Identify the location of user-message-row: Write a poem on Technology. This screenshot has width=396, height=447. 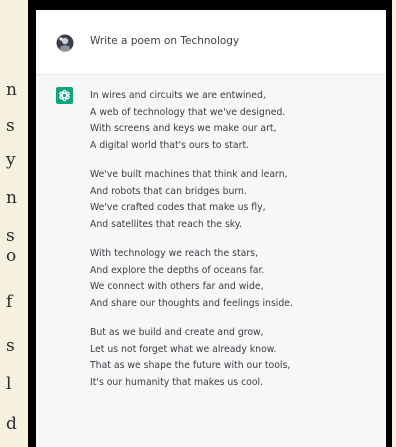
(211, 42).